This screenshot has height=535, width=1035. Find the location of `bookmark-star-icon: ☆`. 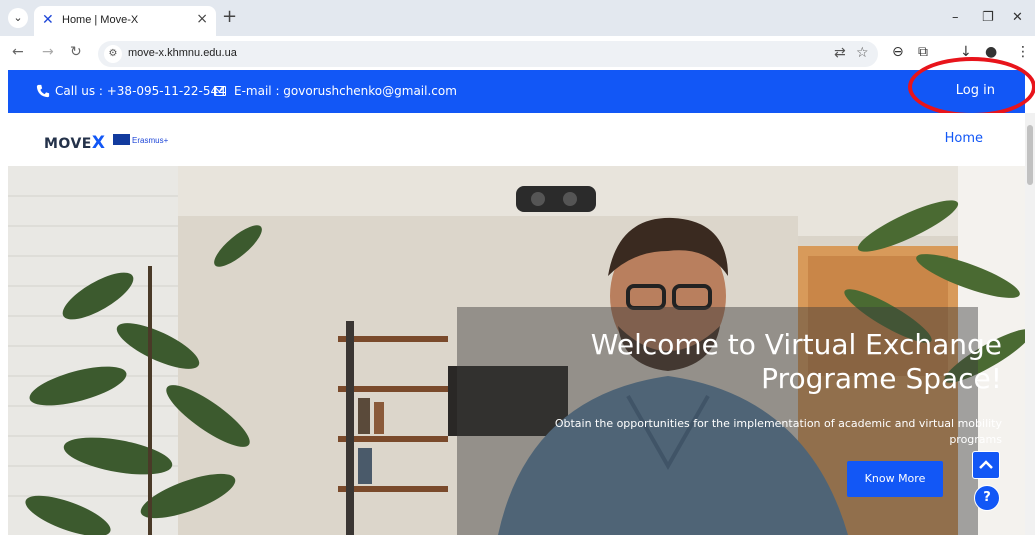

bookmark-star-icon: ☆ is located at coordinates (862, 53).